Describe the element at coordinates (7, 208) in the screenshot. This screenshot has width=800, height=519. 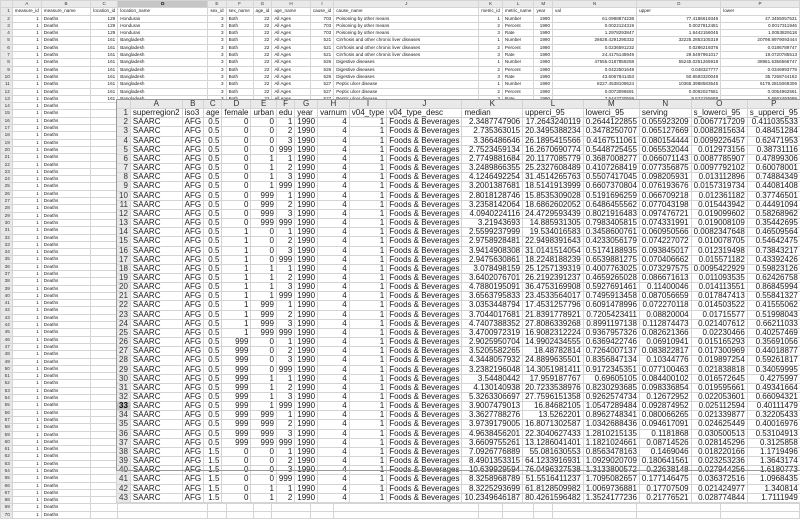
I see `row-header: 28` at that location.